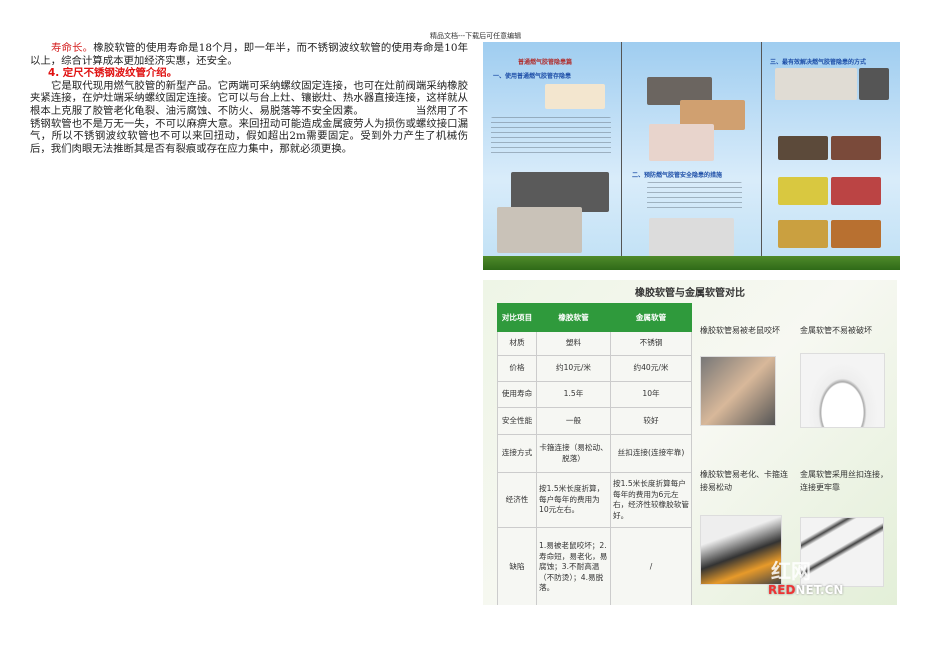 This screenshot has height=672, width=950. I want to click on cell: 按1.5米长度折算，每户每年的费用为10元左右。, so click(573, 500).